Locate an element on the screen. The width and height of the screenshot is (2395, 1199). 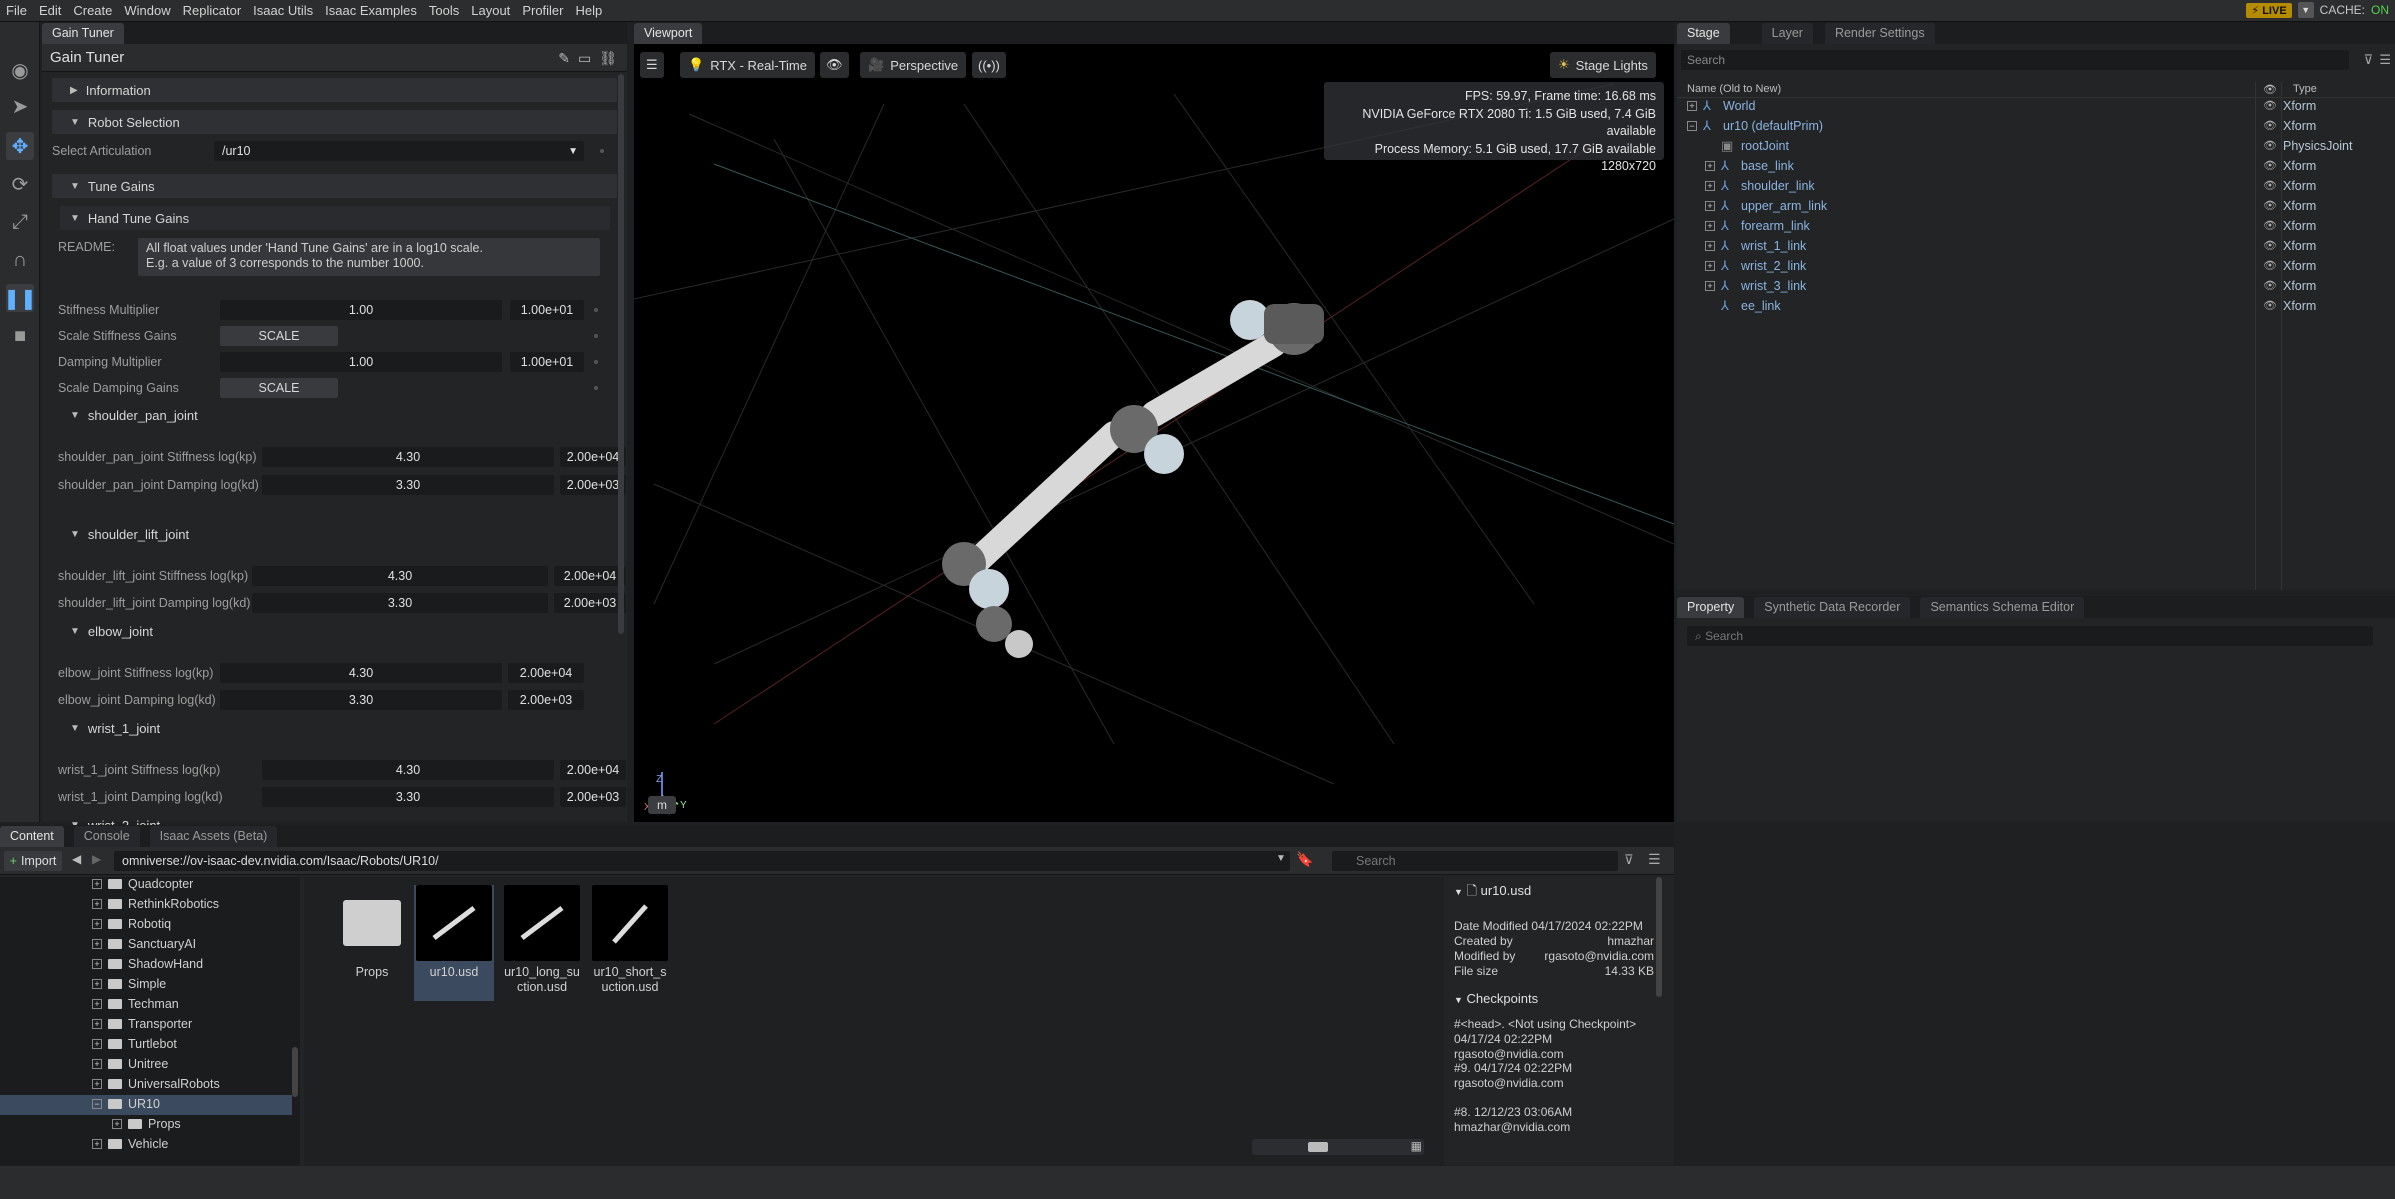
menu-help: Help is located at coordinates (589, 11).